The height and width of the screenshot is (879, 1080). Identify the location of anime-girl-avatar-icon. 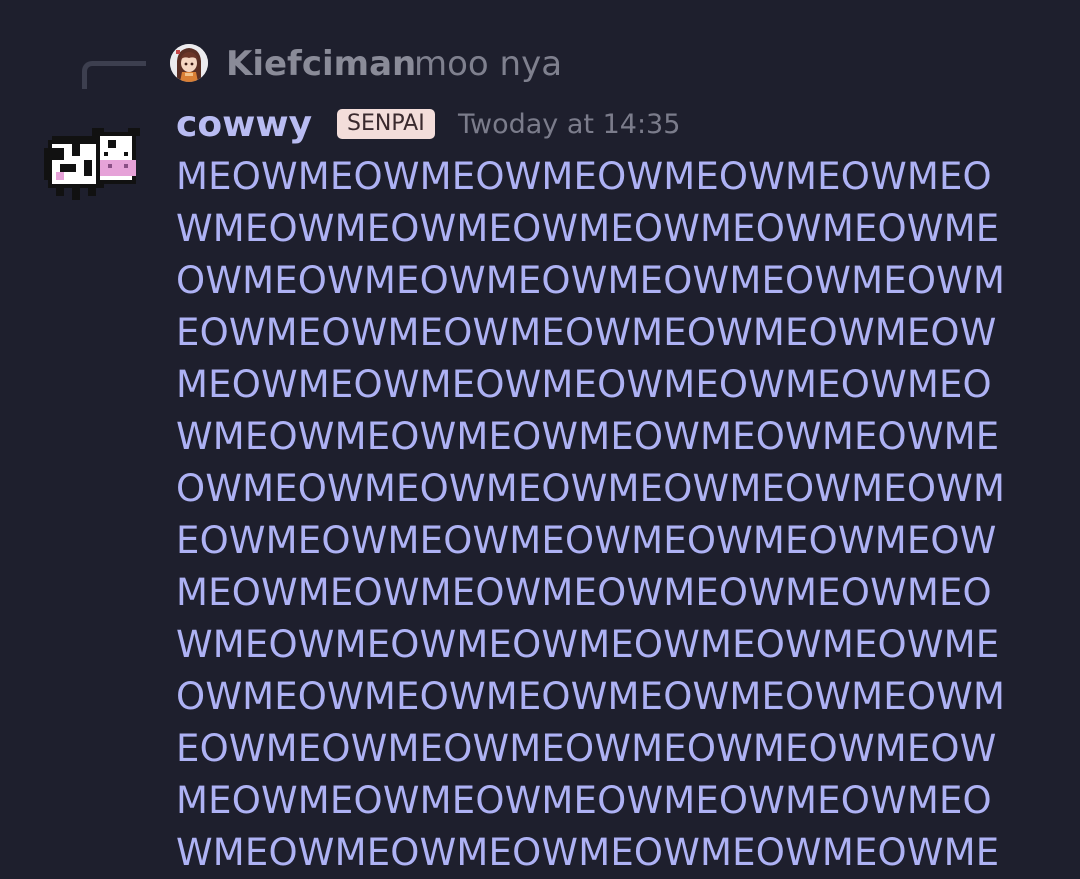
(189, 63).